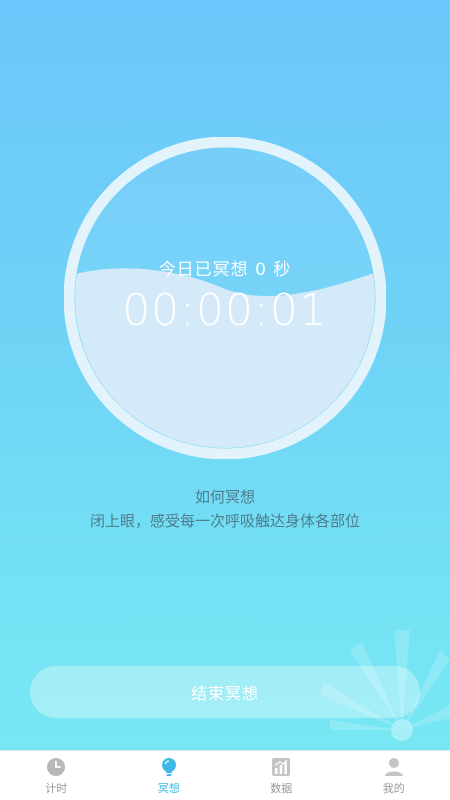  Describe the element at coordinates (168, 788) in the screenshot. I see `tab-meditation-label: 冥想` at that location.